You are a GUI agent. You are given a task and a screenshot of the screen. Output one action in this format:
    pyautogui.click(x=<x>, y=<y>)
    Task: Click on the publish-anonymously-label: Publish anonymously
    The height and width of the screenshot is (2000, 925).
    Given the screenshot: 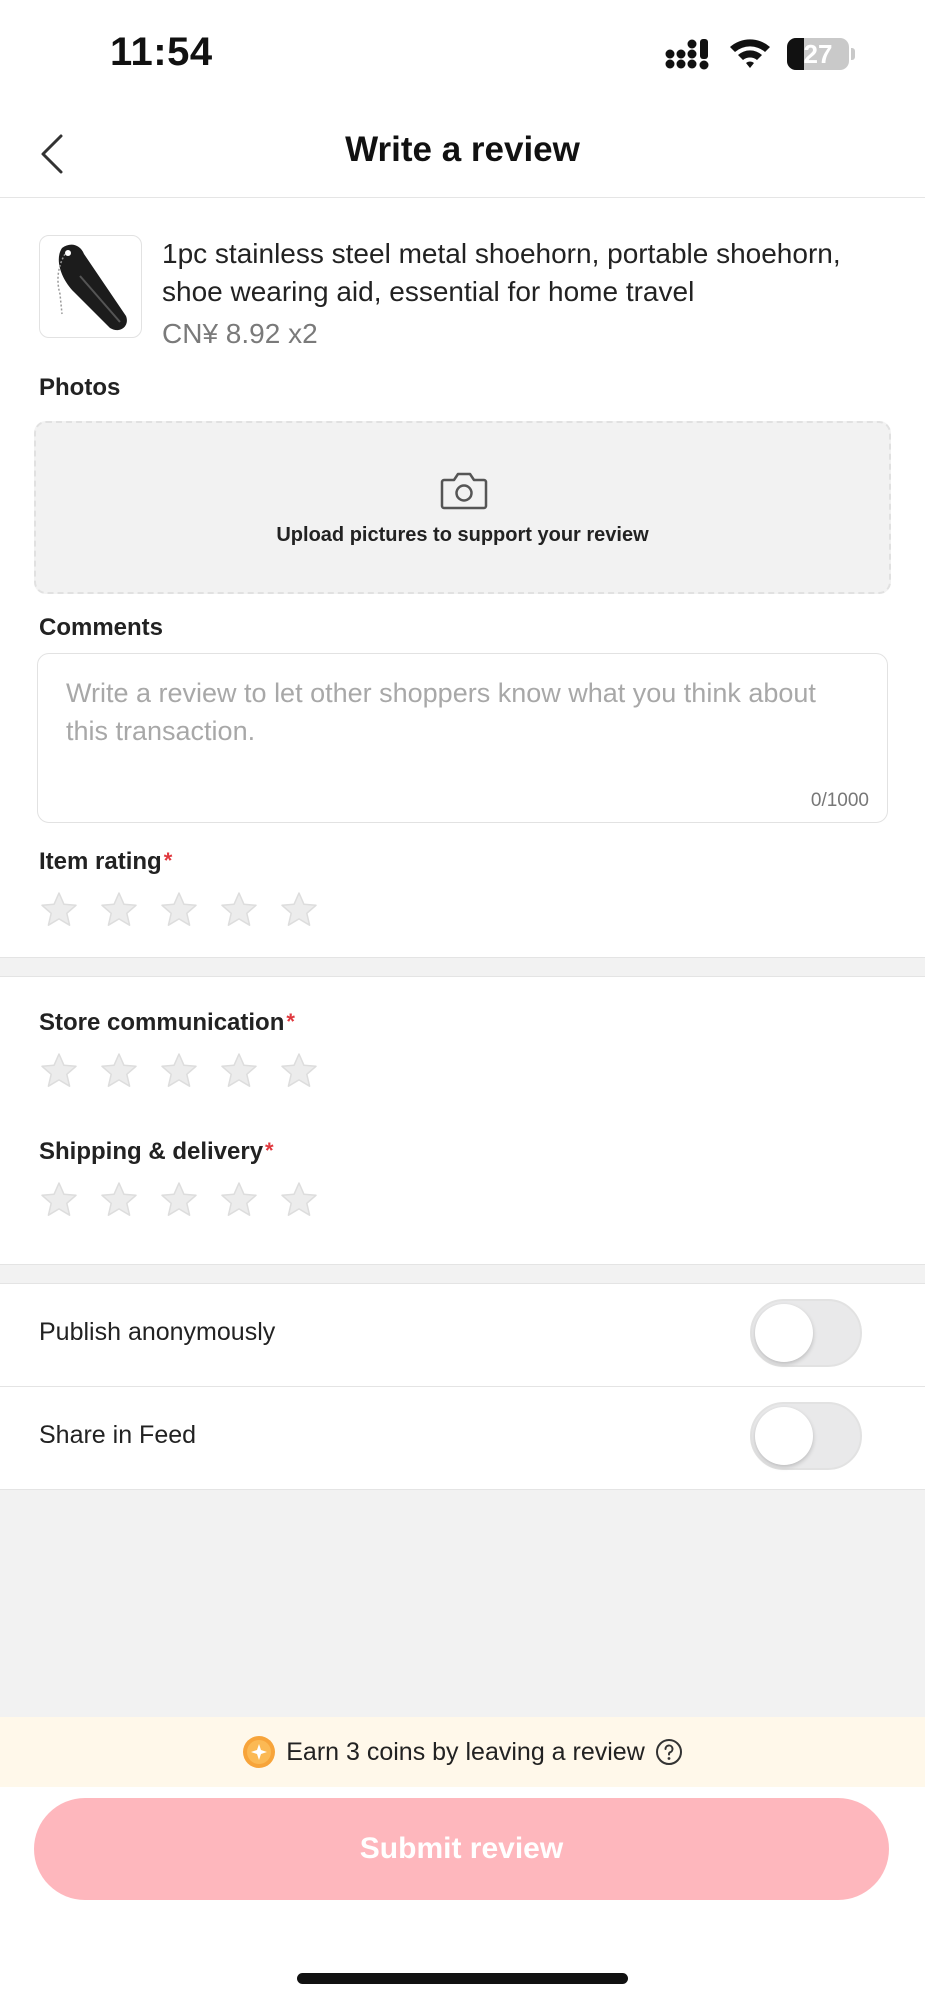 What is the action you would take?
    pyautogui.click(x=157, y=1332)
    